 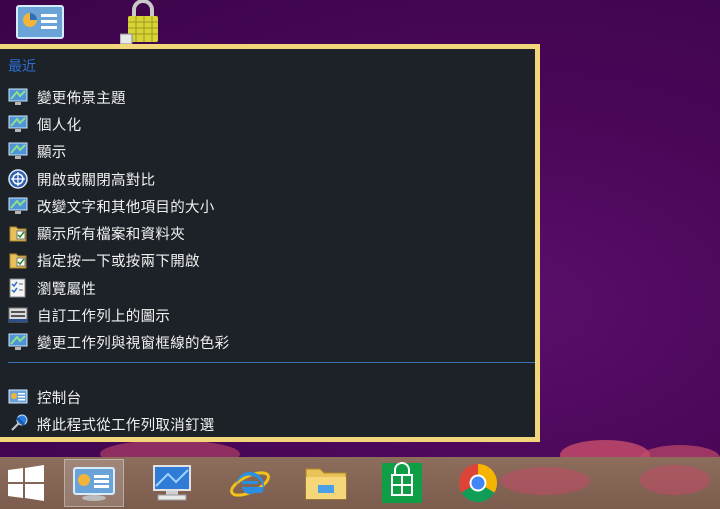 I want to click on taskbar-icon, so click(x=18, y=315).